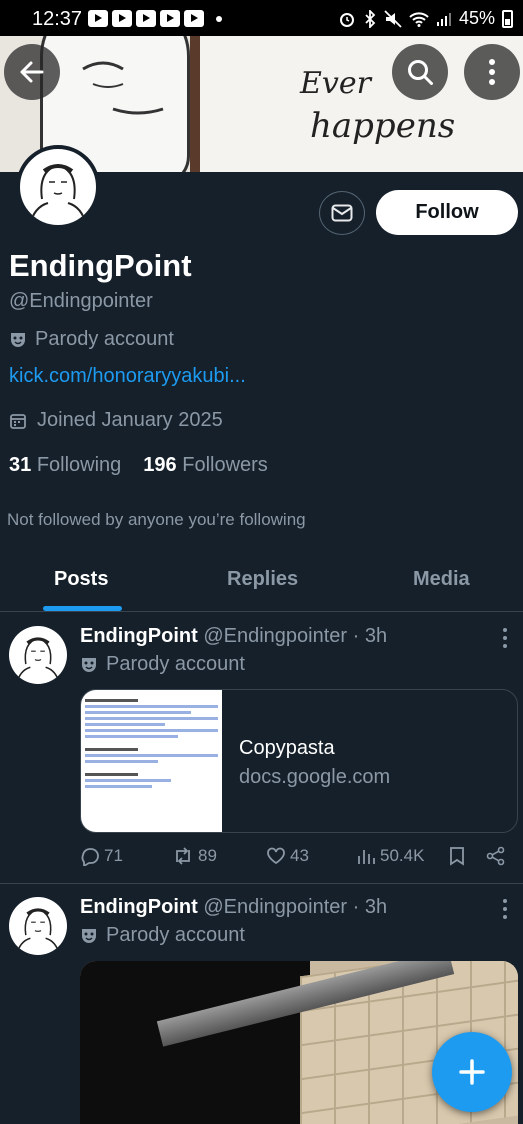  What do you see at coordinates (383, 126) in the screenshot?
I see `banner-text-happens: happens` at bounding box center [383, 126].